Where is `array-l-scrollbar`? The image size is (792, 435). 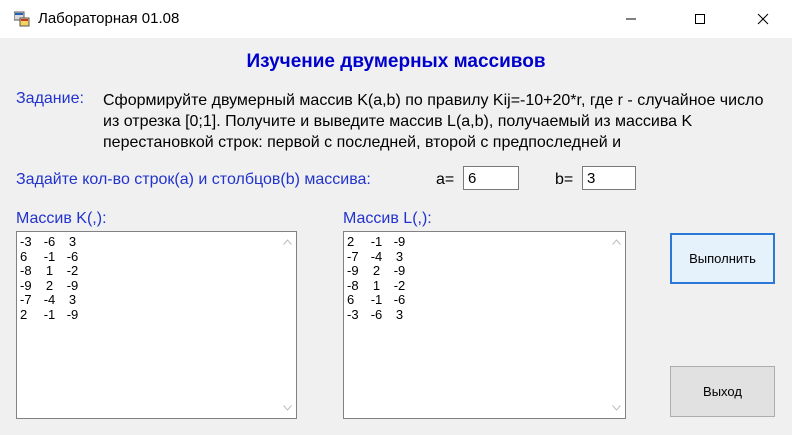
array-l-scrollbar is located at coordinates (616, 325).